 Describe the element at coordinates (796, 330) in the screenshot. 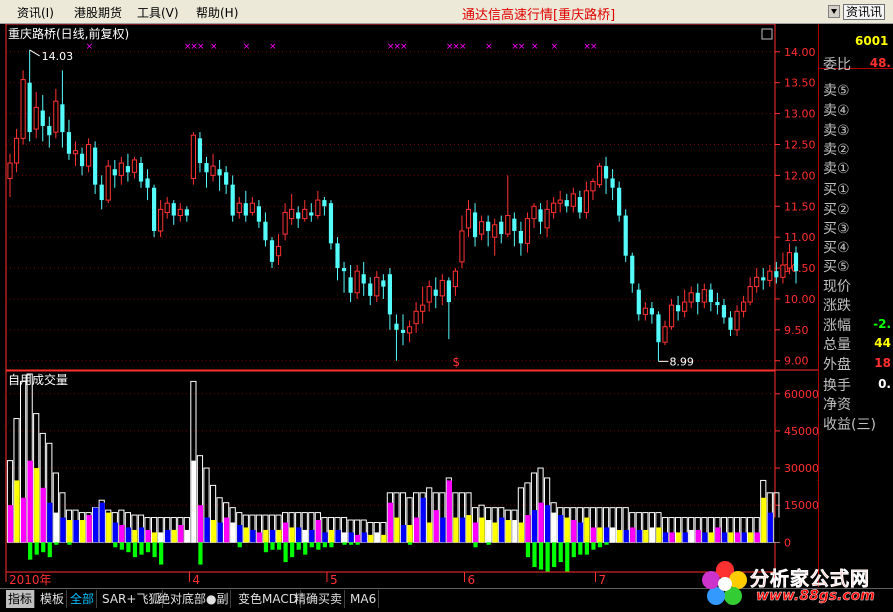

I see `price-tick-label: 9.50` at that location.